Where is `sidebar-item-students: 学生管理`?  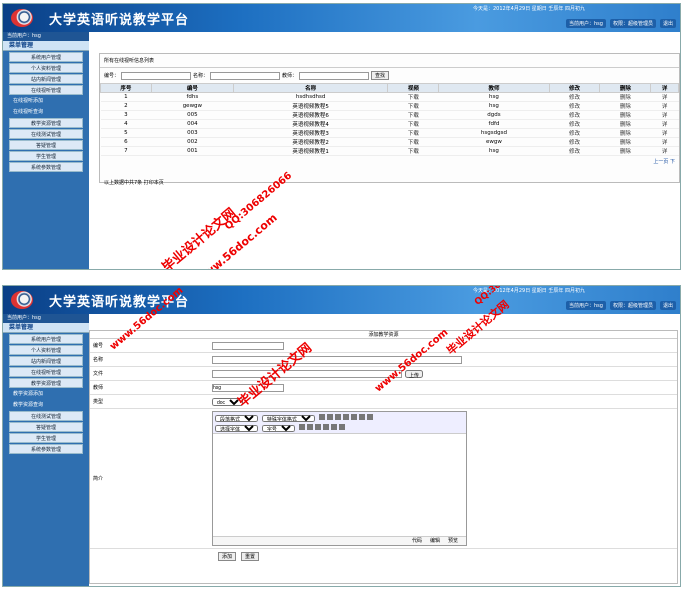 sidebar-item-students: 学生管理 is located at coordinates (46, 156).